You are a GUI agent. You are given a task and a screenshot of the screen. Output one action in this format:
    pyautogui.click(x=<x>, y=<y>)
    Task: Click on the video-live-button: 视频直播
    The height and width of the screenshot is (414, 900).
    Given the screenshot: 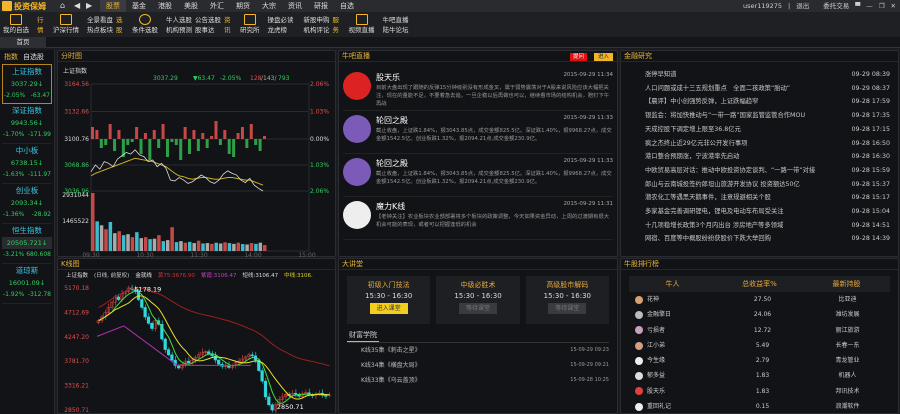 What is the action you would take?
    pyautogui.click(x=362, y=24)
    